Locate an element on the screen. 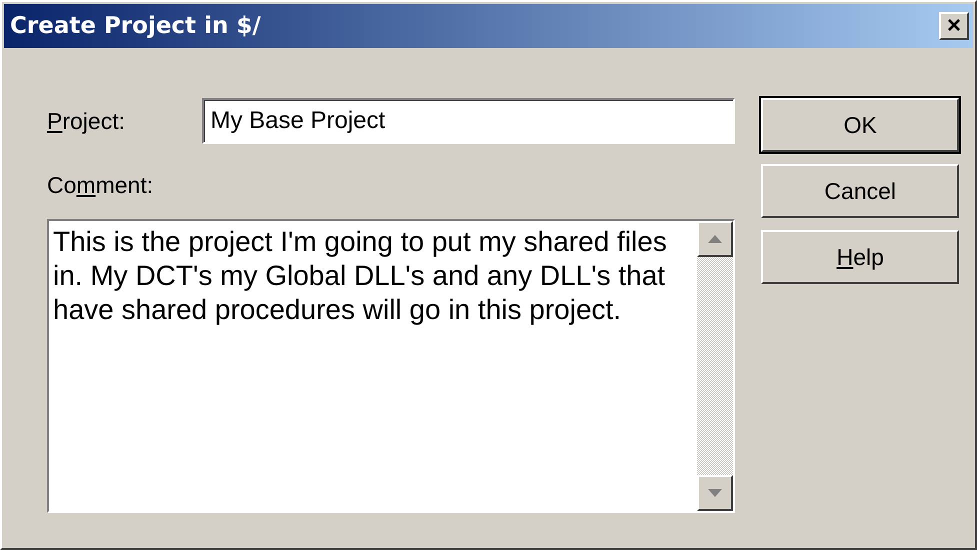 Image resolution: width=977 pixels, height=550 pixels. dialog-button: OK is located at coordinates (860, 125).